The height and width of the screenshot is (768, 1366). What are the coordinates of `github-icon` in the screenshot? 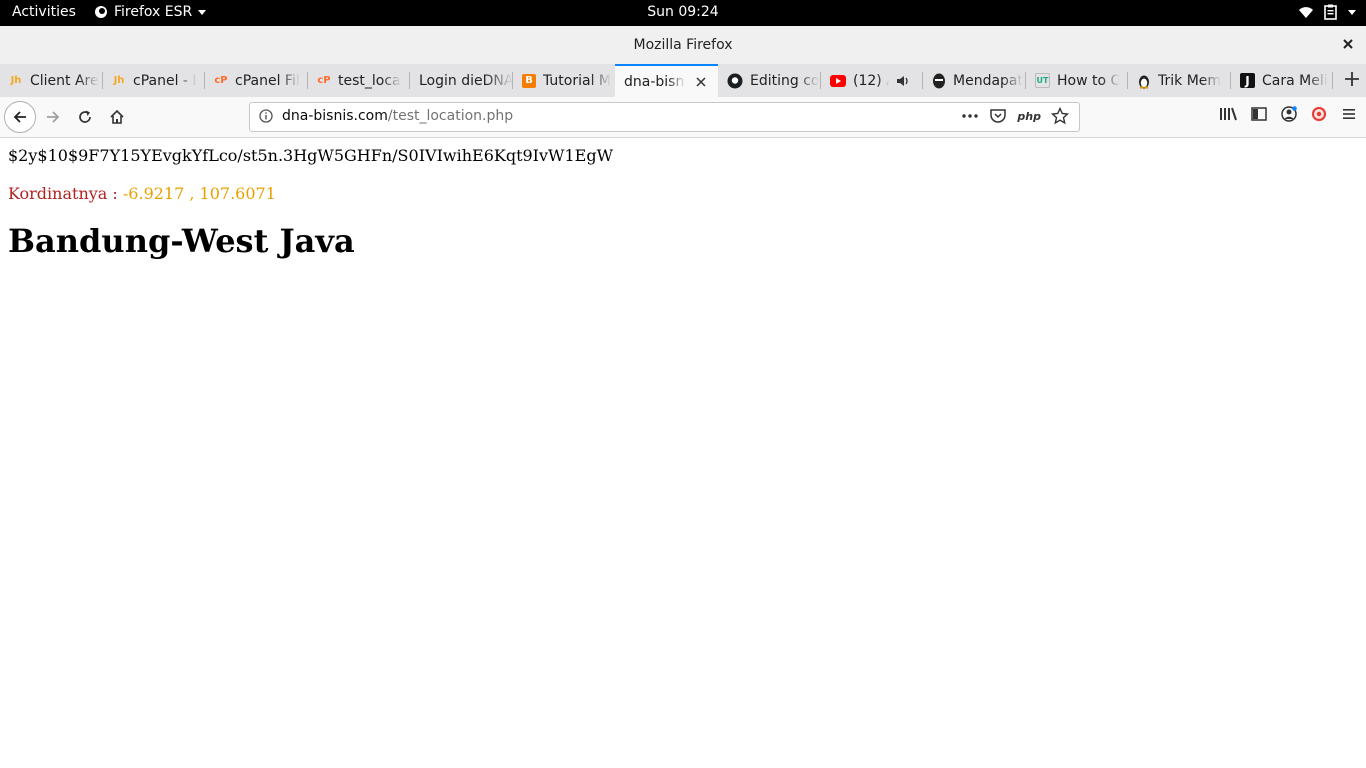 It's located at (735, 80).